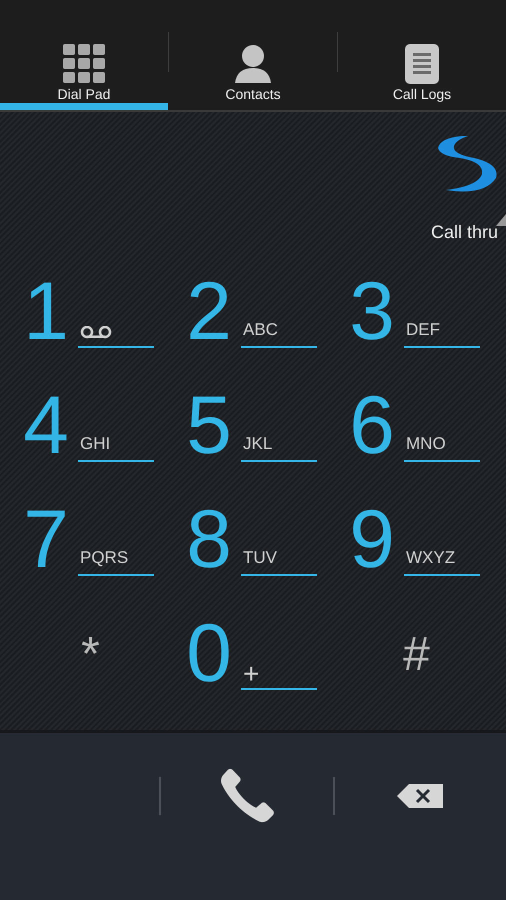 The image size is (506, 900). Describe the element at coordinates (464, 232) in the screenshot. I see `account-label: Call thru` at that location.